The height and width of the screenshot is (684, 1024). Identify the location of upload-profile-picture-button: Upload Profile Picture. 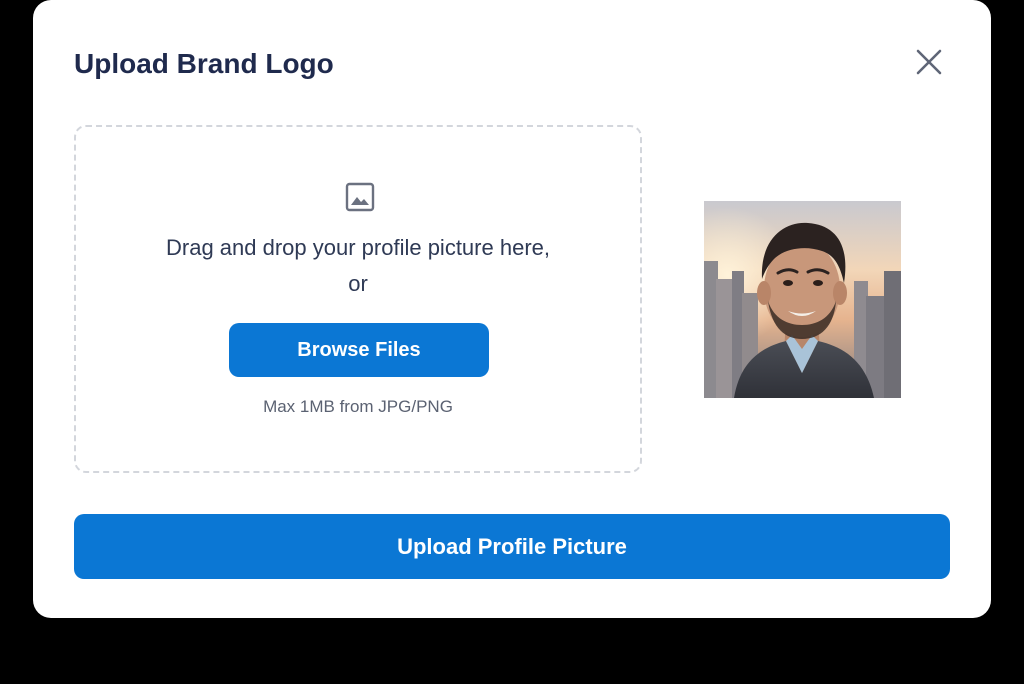
(512, 546).